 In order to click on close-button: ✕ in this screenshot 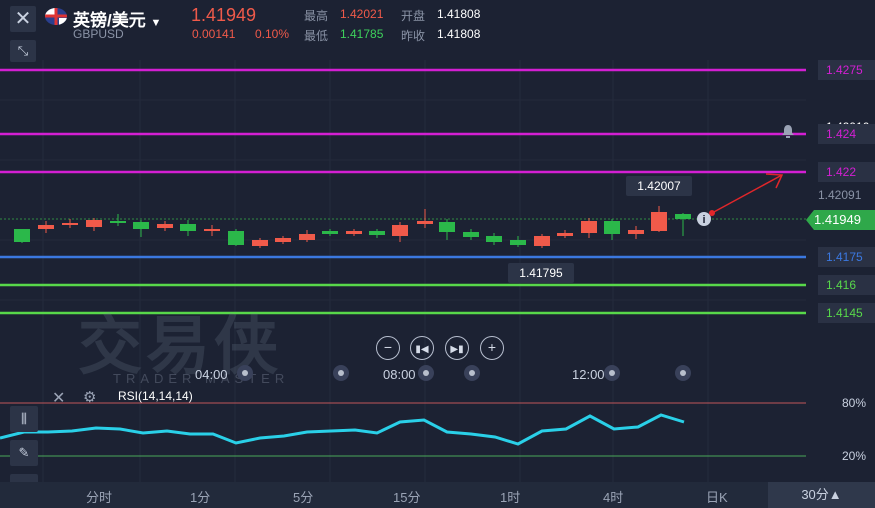, I will do `click(23, 19)`.